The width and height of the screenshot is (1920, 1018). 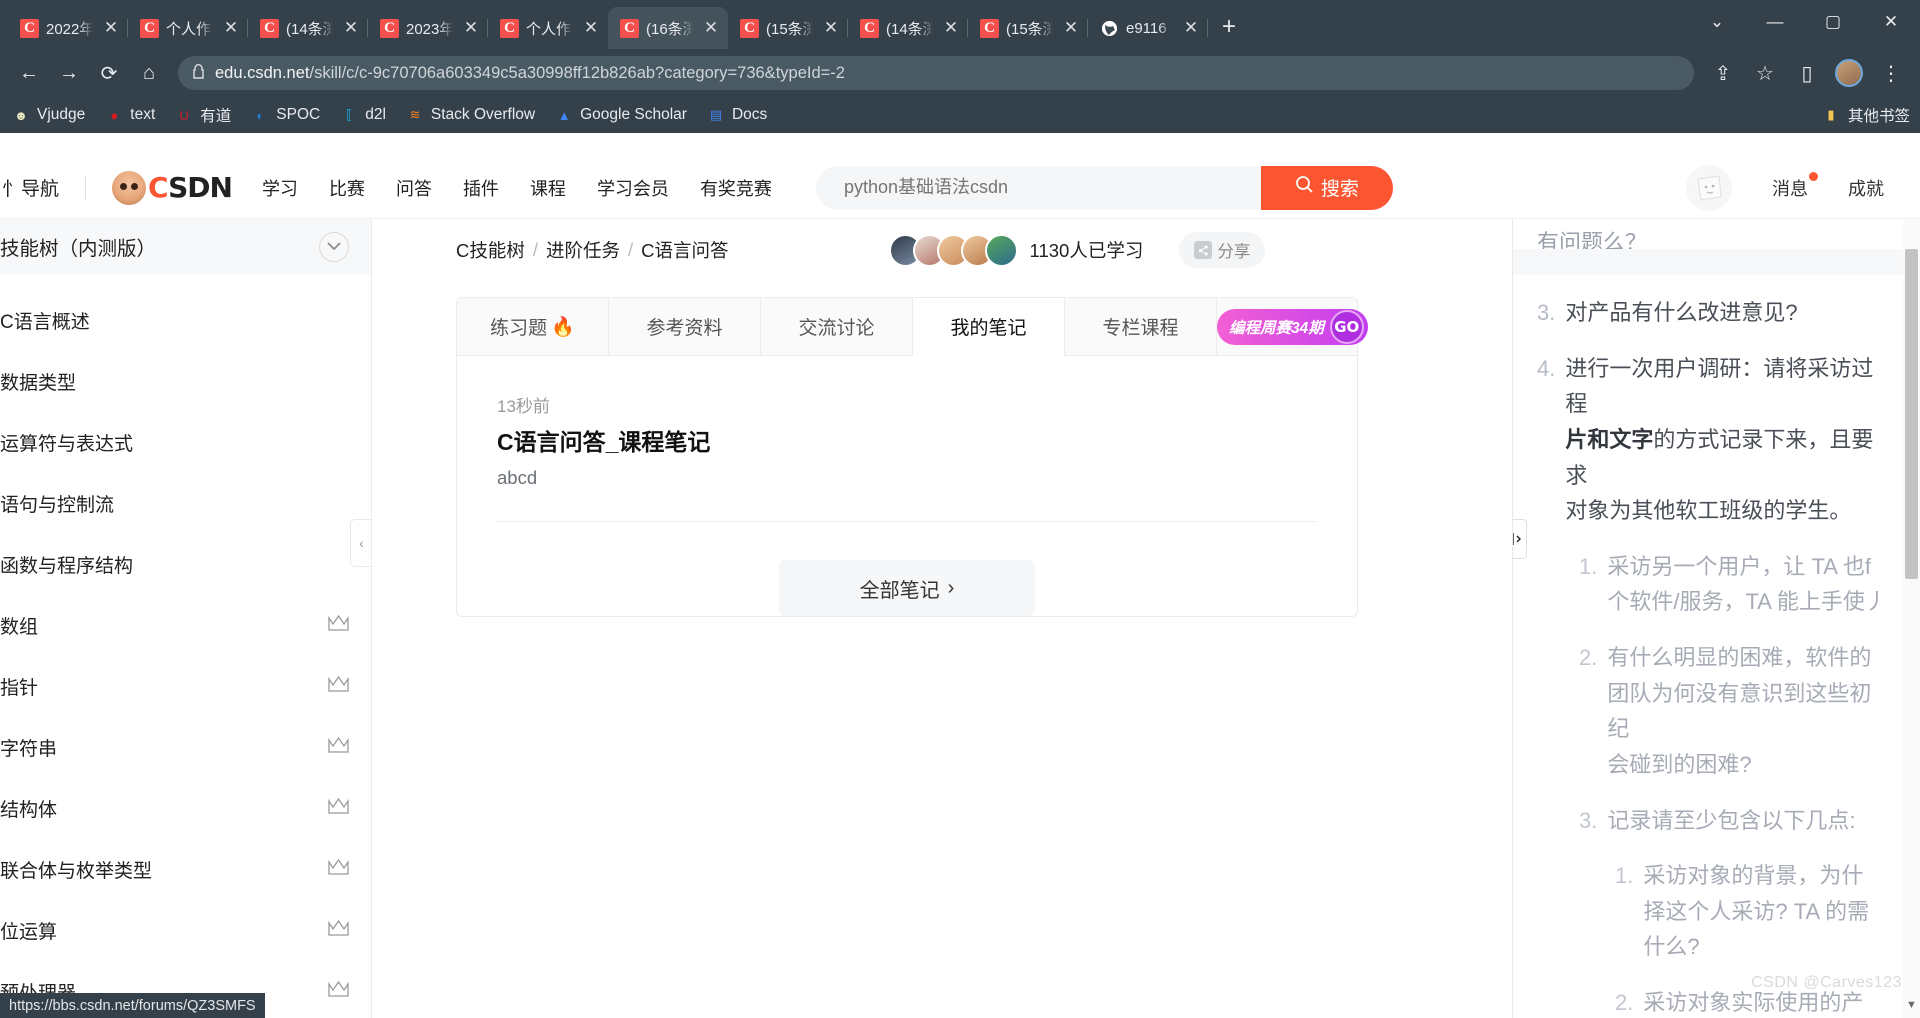 I want to click on bookmark-item: ⟦ d2l, so click(x=363, y=115).